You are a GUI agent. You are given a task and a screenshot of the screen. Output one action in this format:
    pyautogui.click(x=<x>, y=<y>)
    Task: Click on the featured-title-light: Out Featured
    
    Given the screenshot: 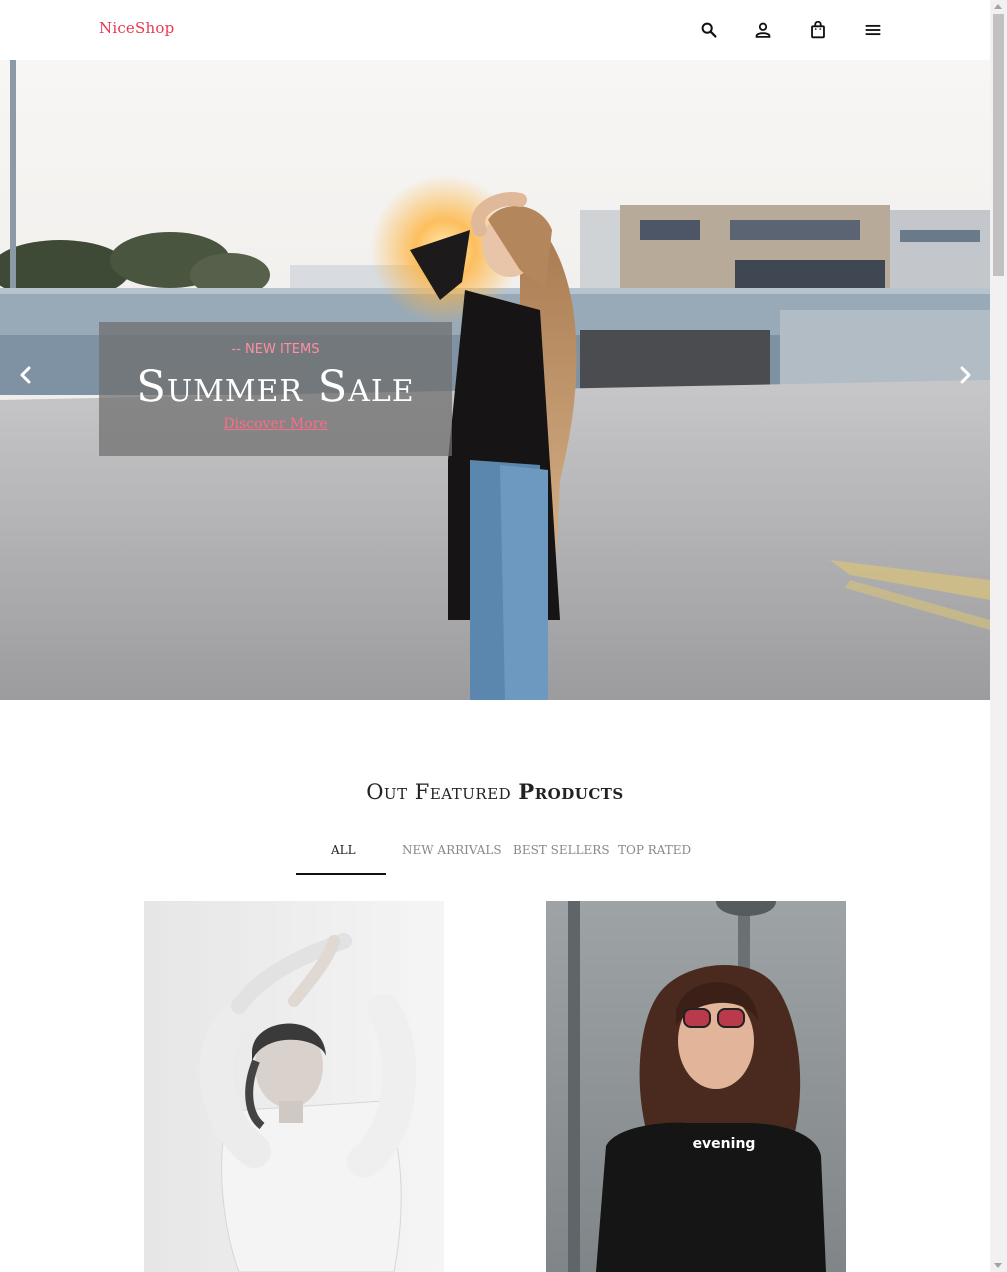 What is the action you would take?
    pyautogui.click(x=439, y=792)
    